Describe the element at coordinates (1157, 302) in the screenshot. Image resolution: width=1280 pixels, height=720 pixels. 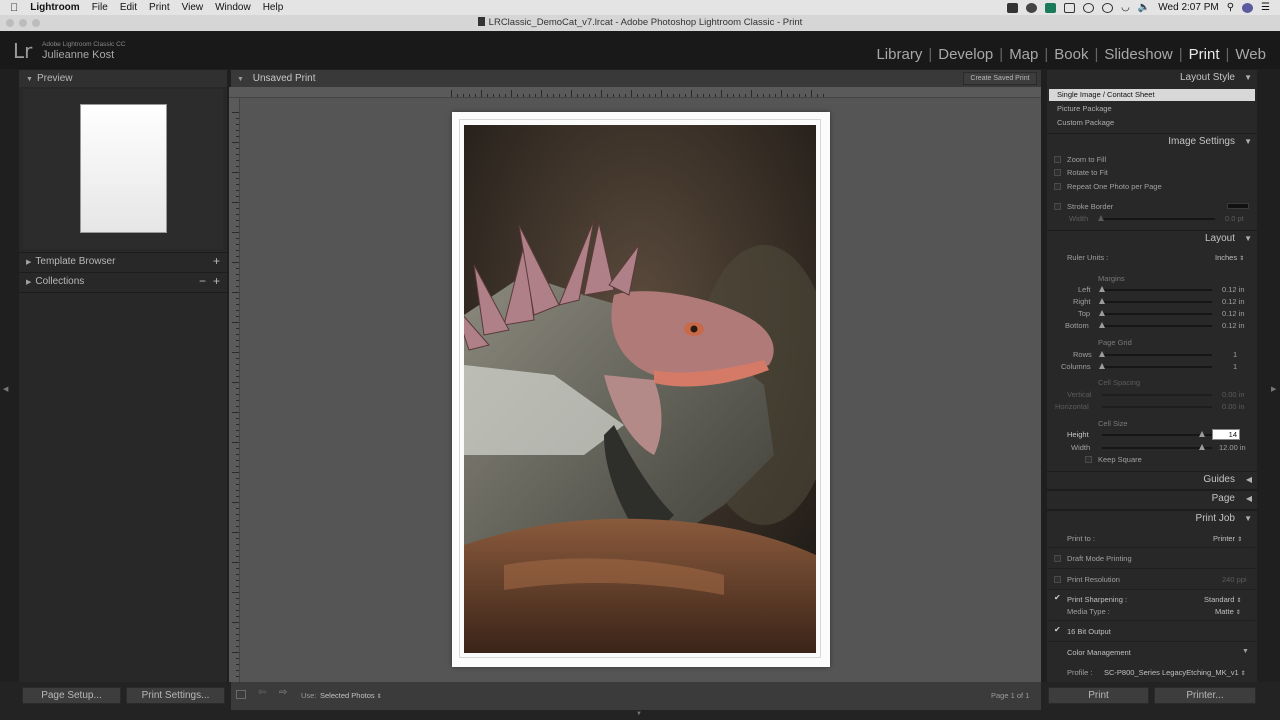
I see `margin-right-slider` at that location.